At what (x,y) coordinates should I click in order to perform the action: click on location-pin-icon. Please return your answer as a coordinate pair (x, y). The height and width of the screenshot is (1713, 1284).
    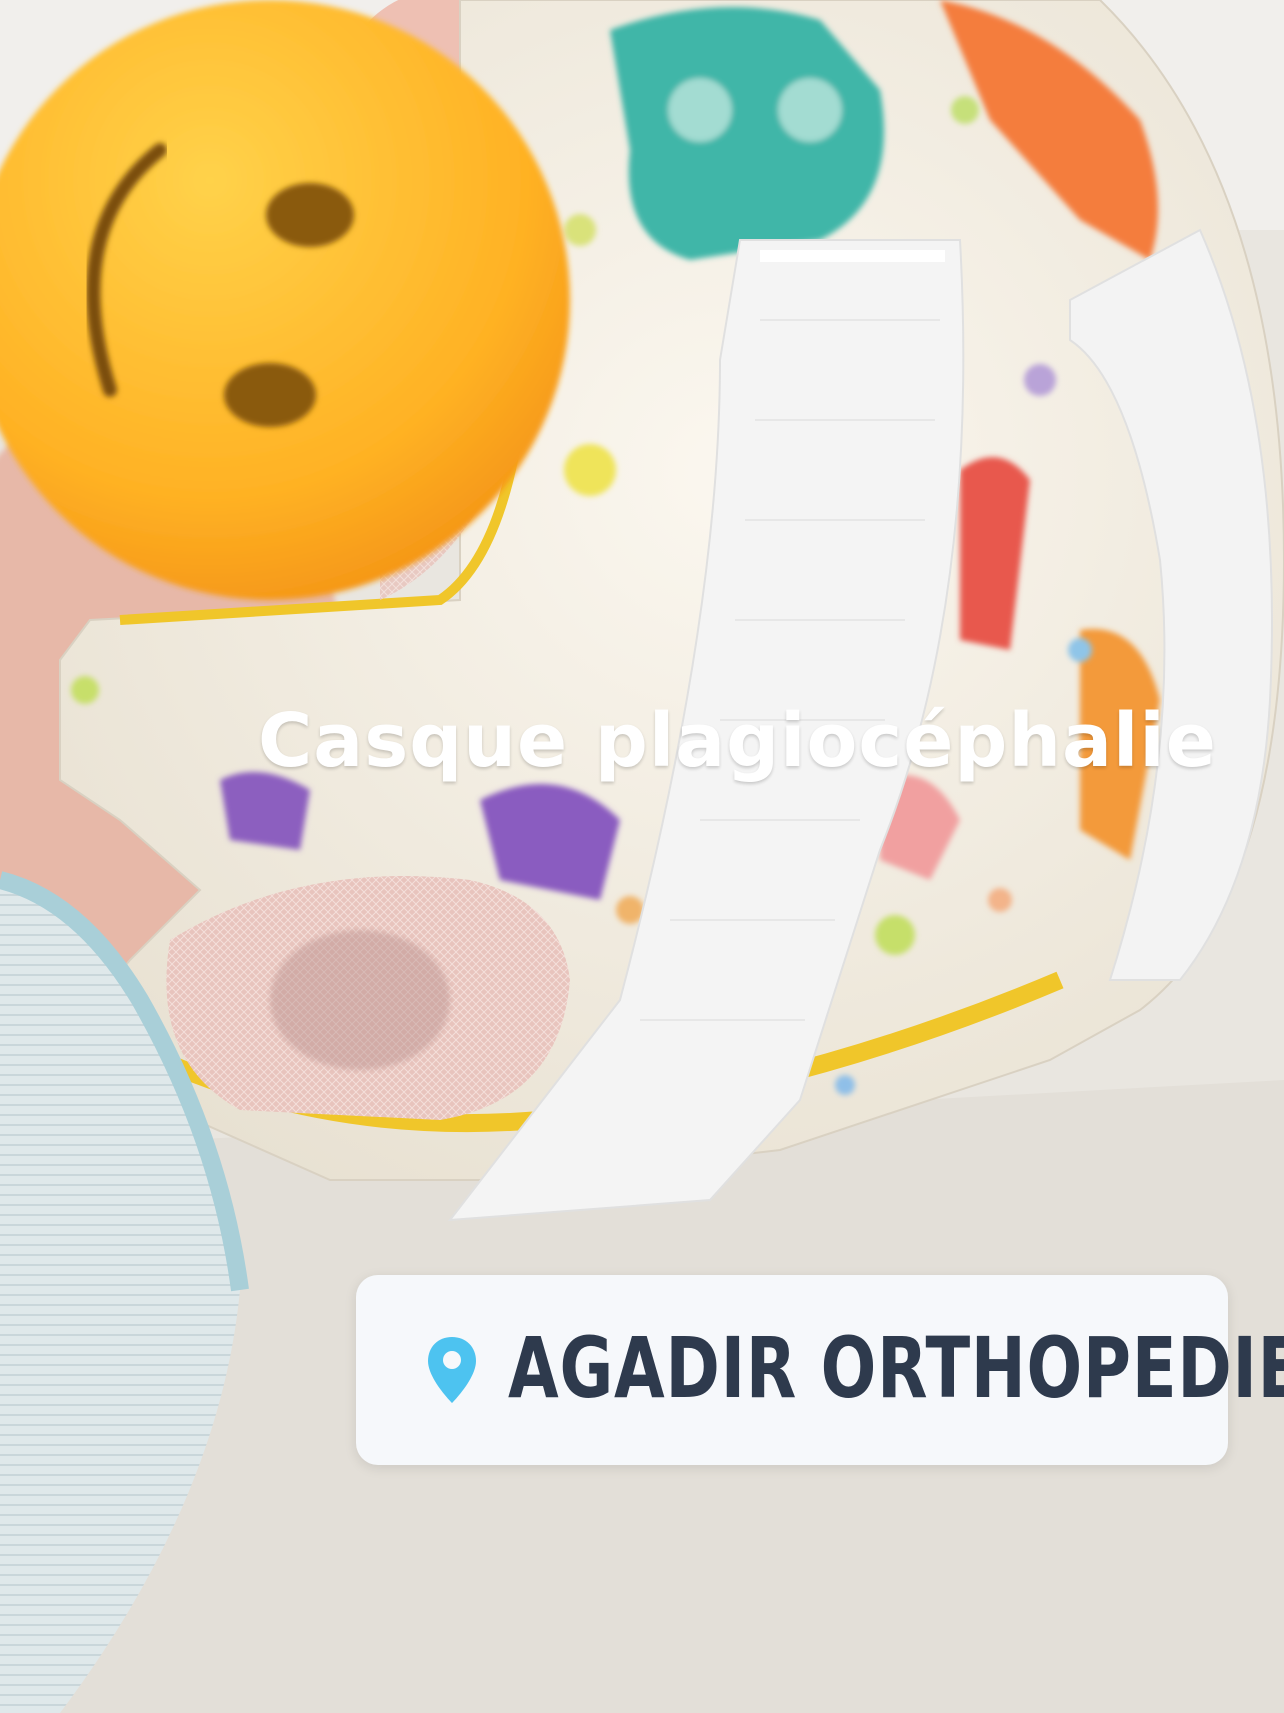
    Looking at the image, I should click on (452, 1370).